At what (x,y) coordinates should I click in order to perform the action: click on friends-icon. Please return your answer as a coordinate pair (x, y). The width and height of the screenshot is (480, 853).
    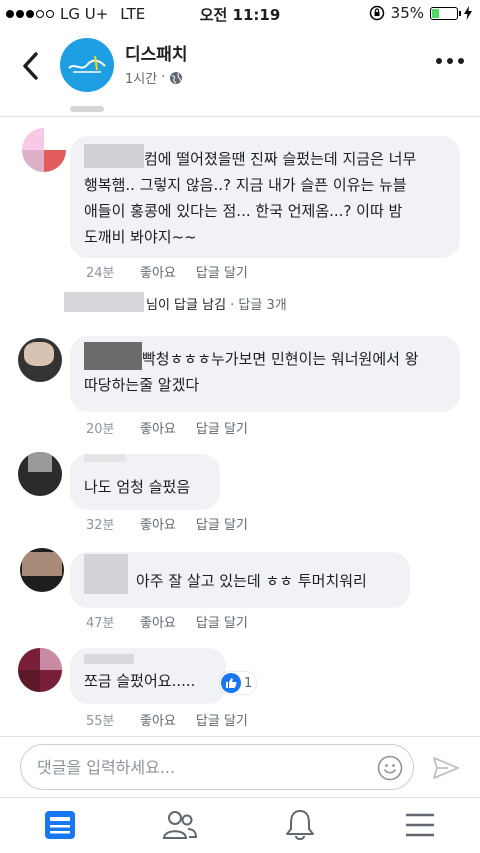
    Looking at the image, I should click on (180, 825).